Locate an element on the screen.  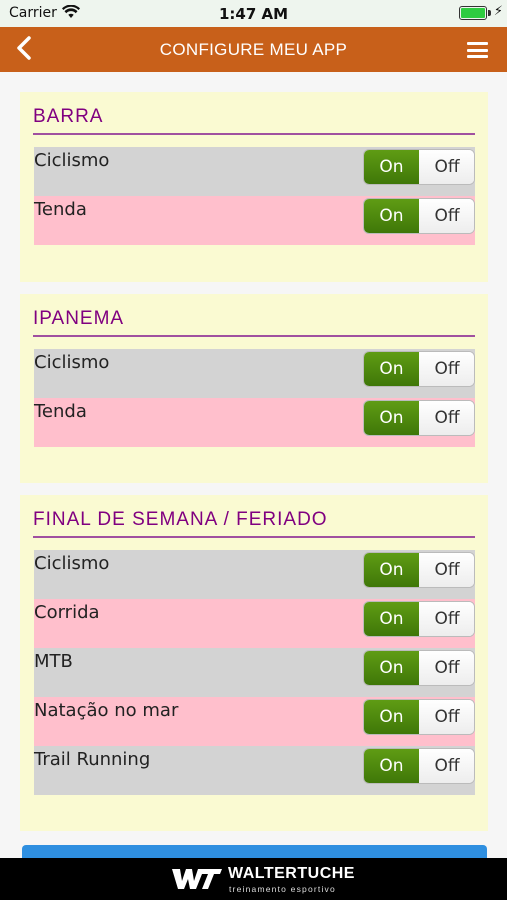
item-label: Trail Running is located at coordinates (92, 759).